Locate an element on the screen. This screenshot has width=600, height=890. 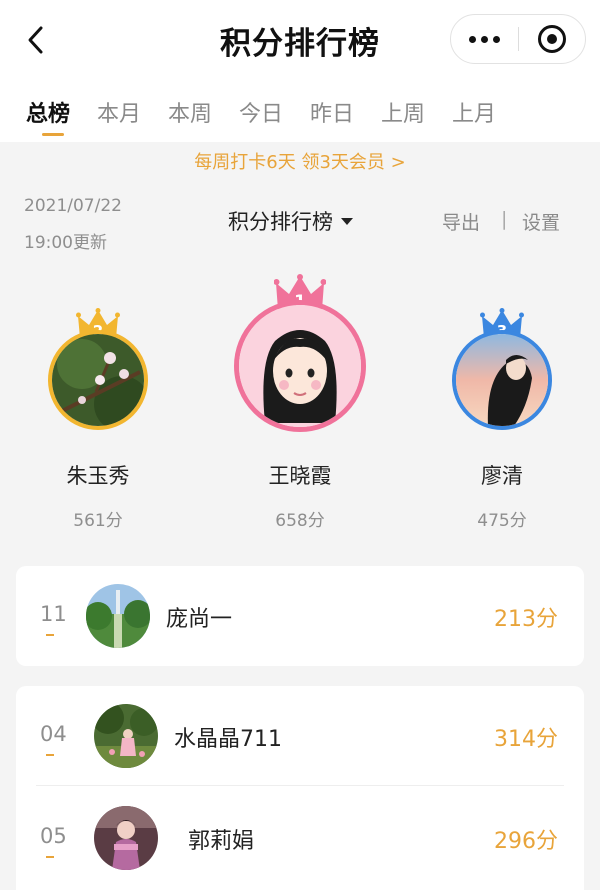
user-score: 213分 is located at coordinates (526, 619).